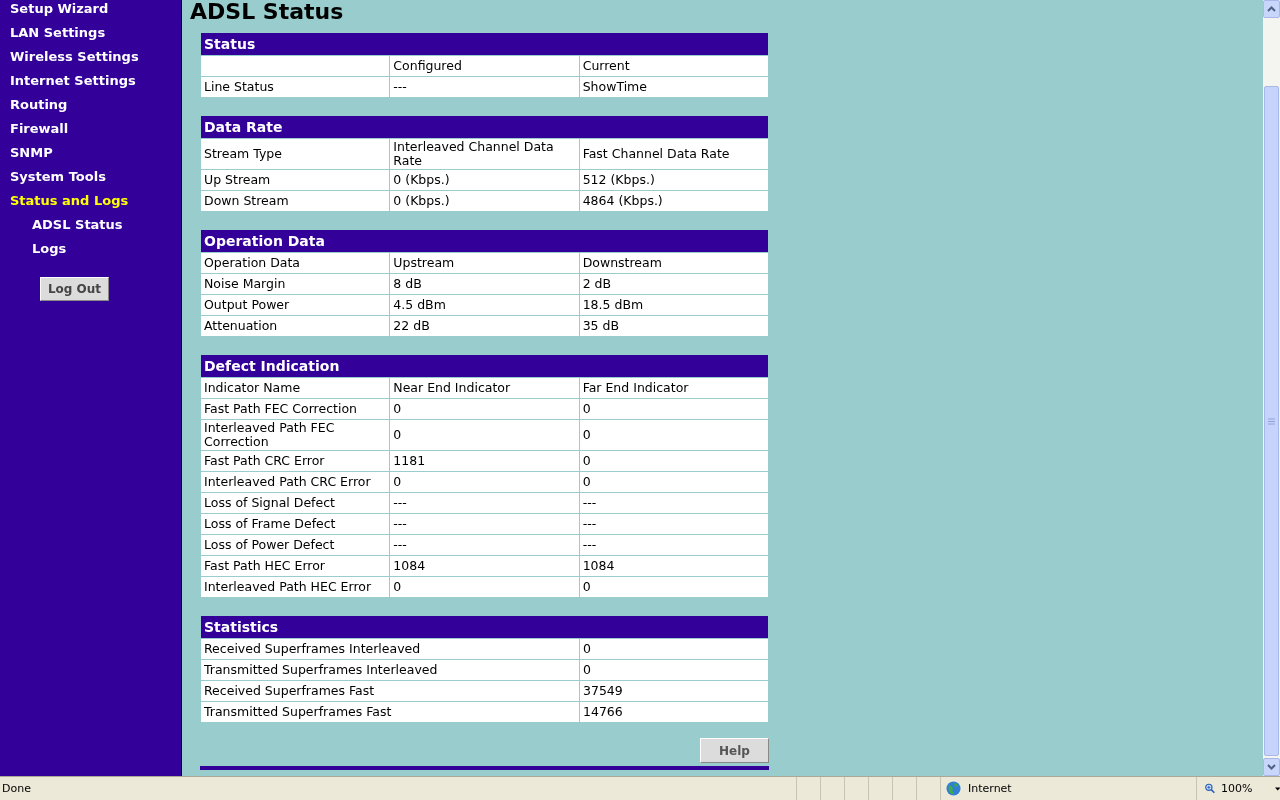 This screenshot has width=1280, height=800. What do you see at coordinates (484, 44) in the screenshot?
I see `section-header: Status` at bounding box center [484, 44].